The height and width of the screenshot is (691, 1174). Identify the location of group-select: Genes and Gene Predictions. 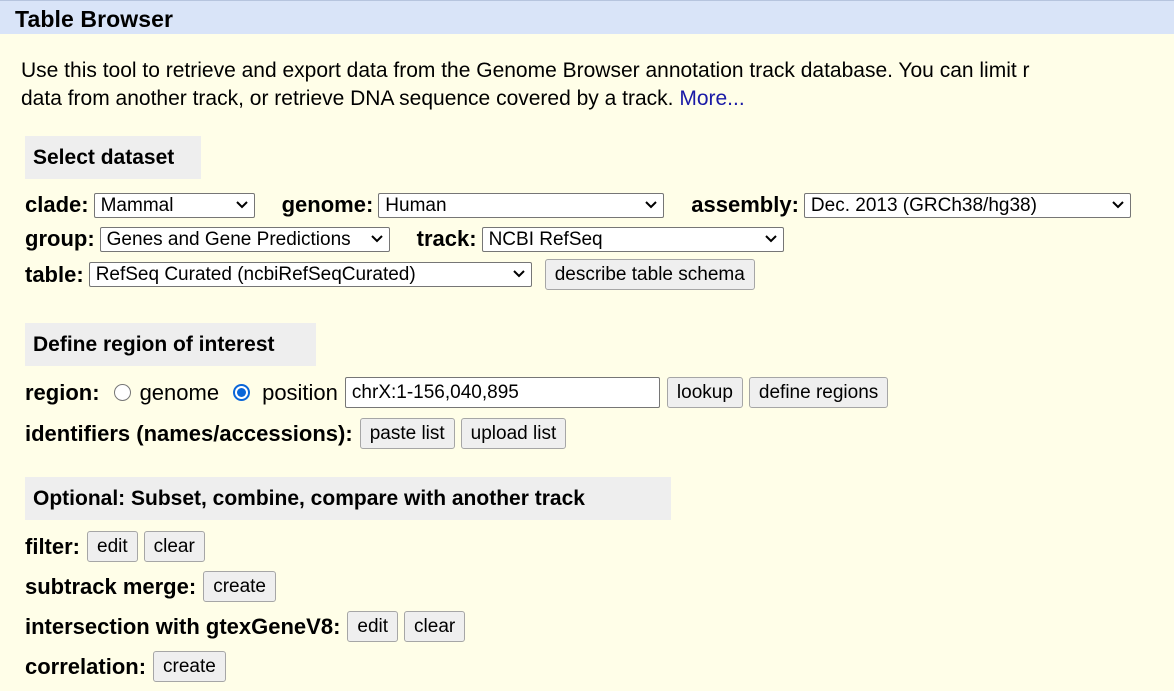
(244, 239).